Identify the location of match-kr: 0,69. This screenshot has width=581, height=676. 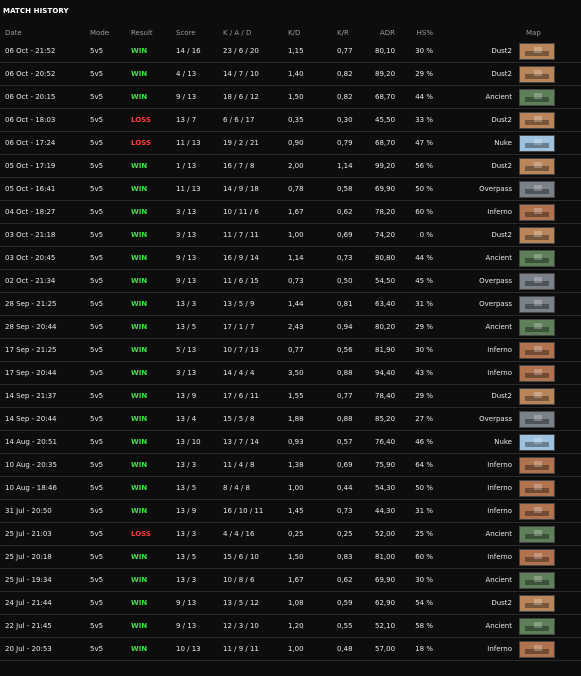
(345, 465).